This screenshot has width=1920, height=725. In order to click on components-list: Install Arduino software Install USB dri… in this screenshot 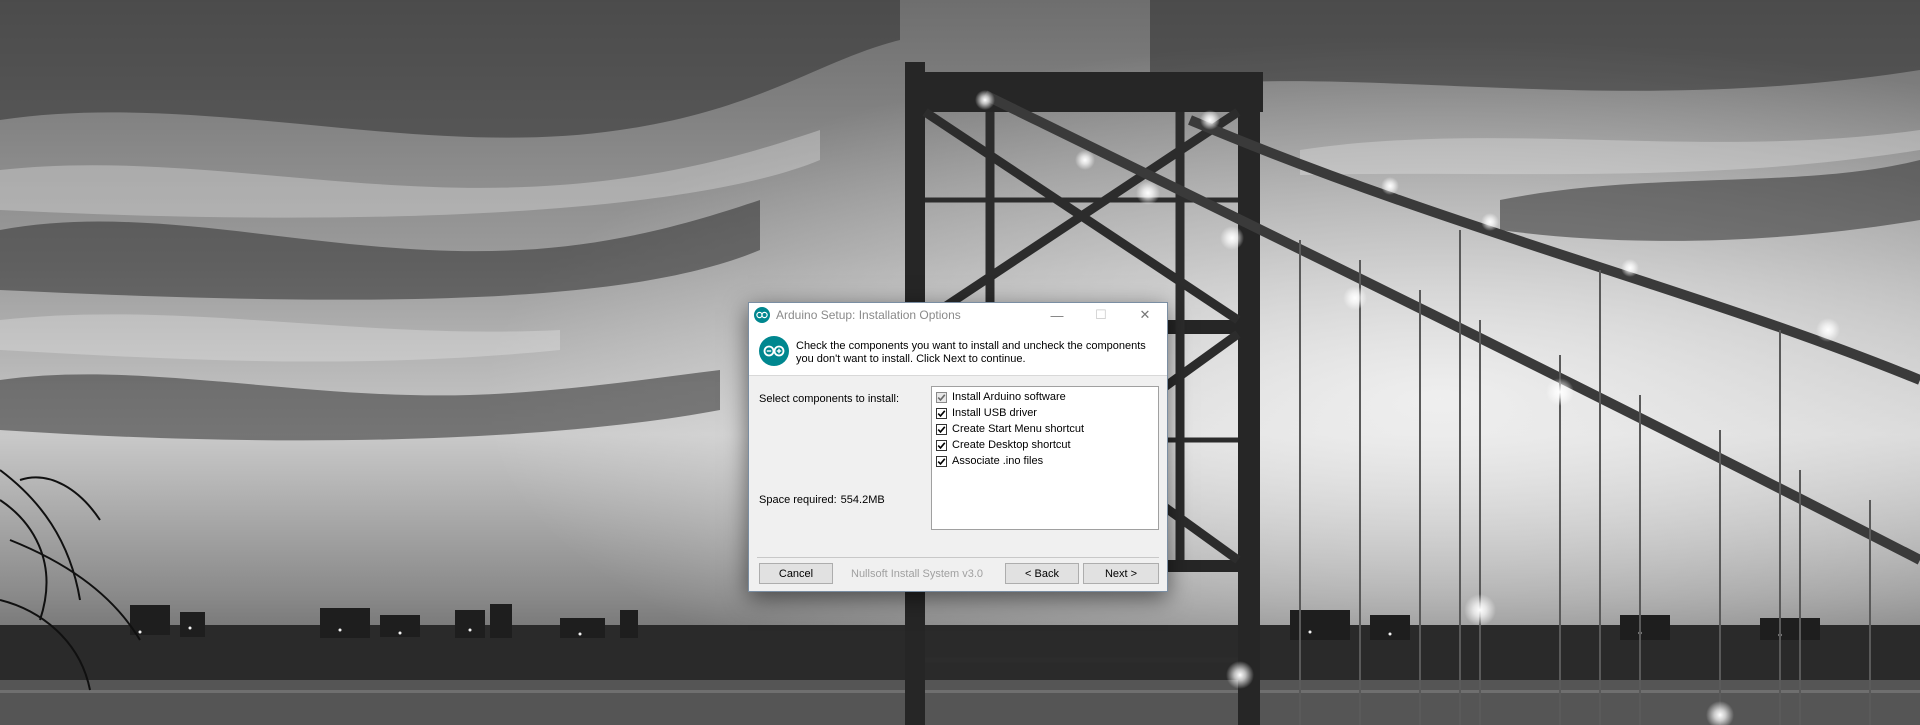, I will do `click(1045, 458)`.